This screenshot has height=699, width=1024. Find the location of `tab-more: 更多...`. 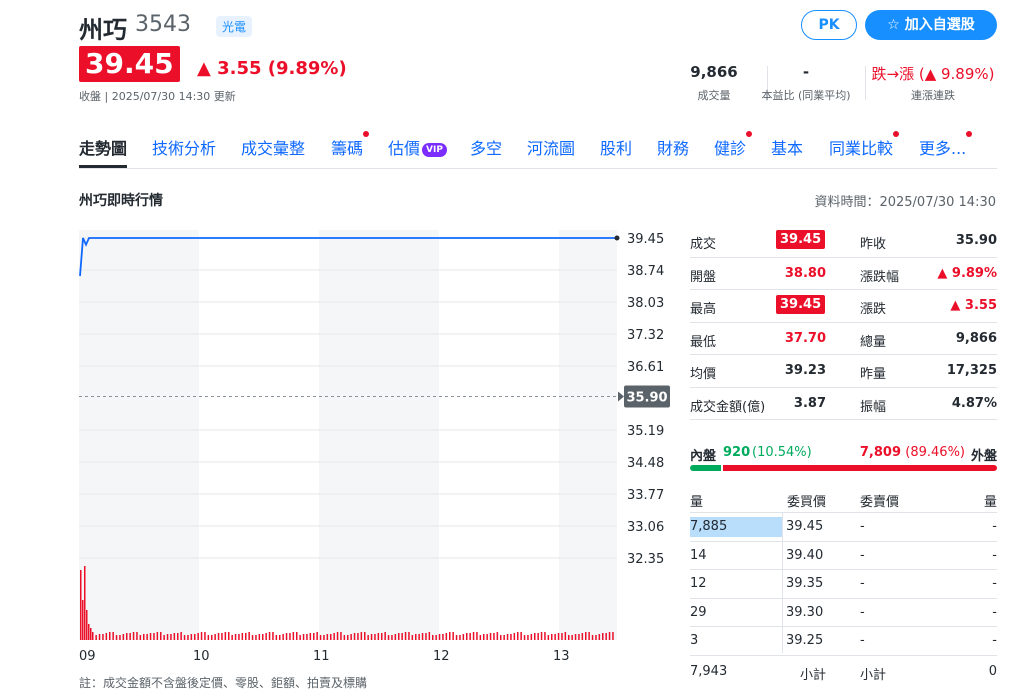

tab-more: 更多... is located at coordinates (946, 145).